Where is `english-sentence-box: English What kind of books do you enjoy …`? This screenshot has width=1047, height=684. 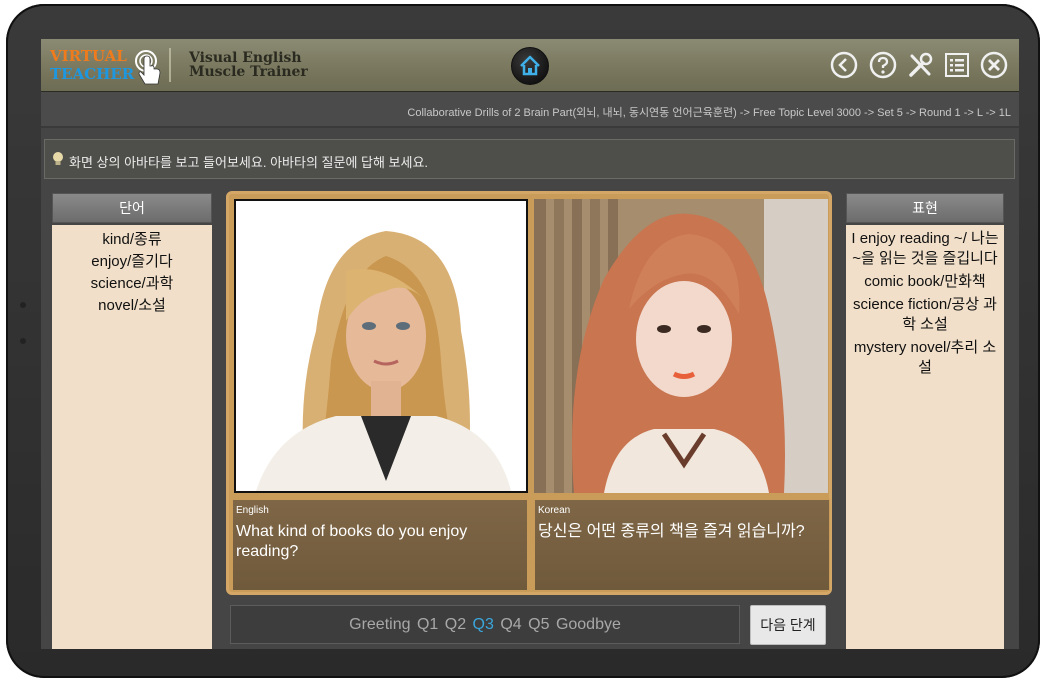
english-sentence-box: English What kind of books do you enjoy … is located at coordinates (380, 545).